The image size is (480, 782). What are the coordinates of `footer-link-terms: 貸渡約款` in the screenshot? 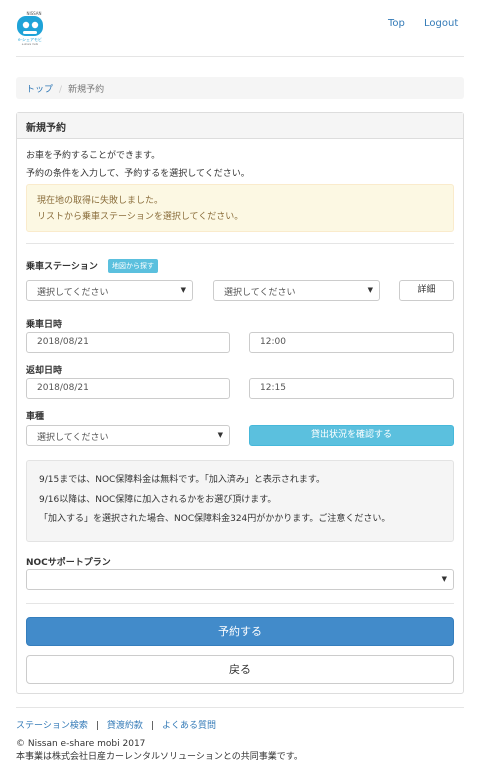 It's located at (125, 726).